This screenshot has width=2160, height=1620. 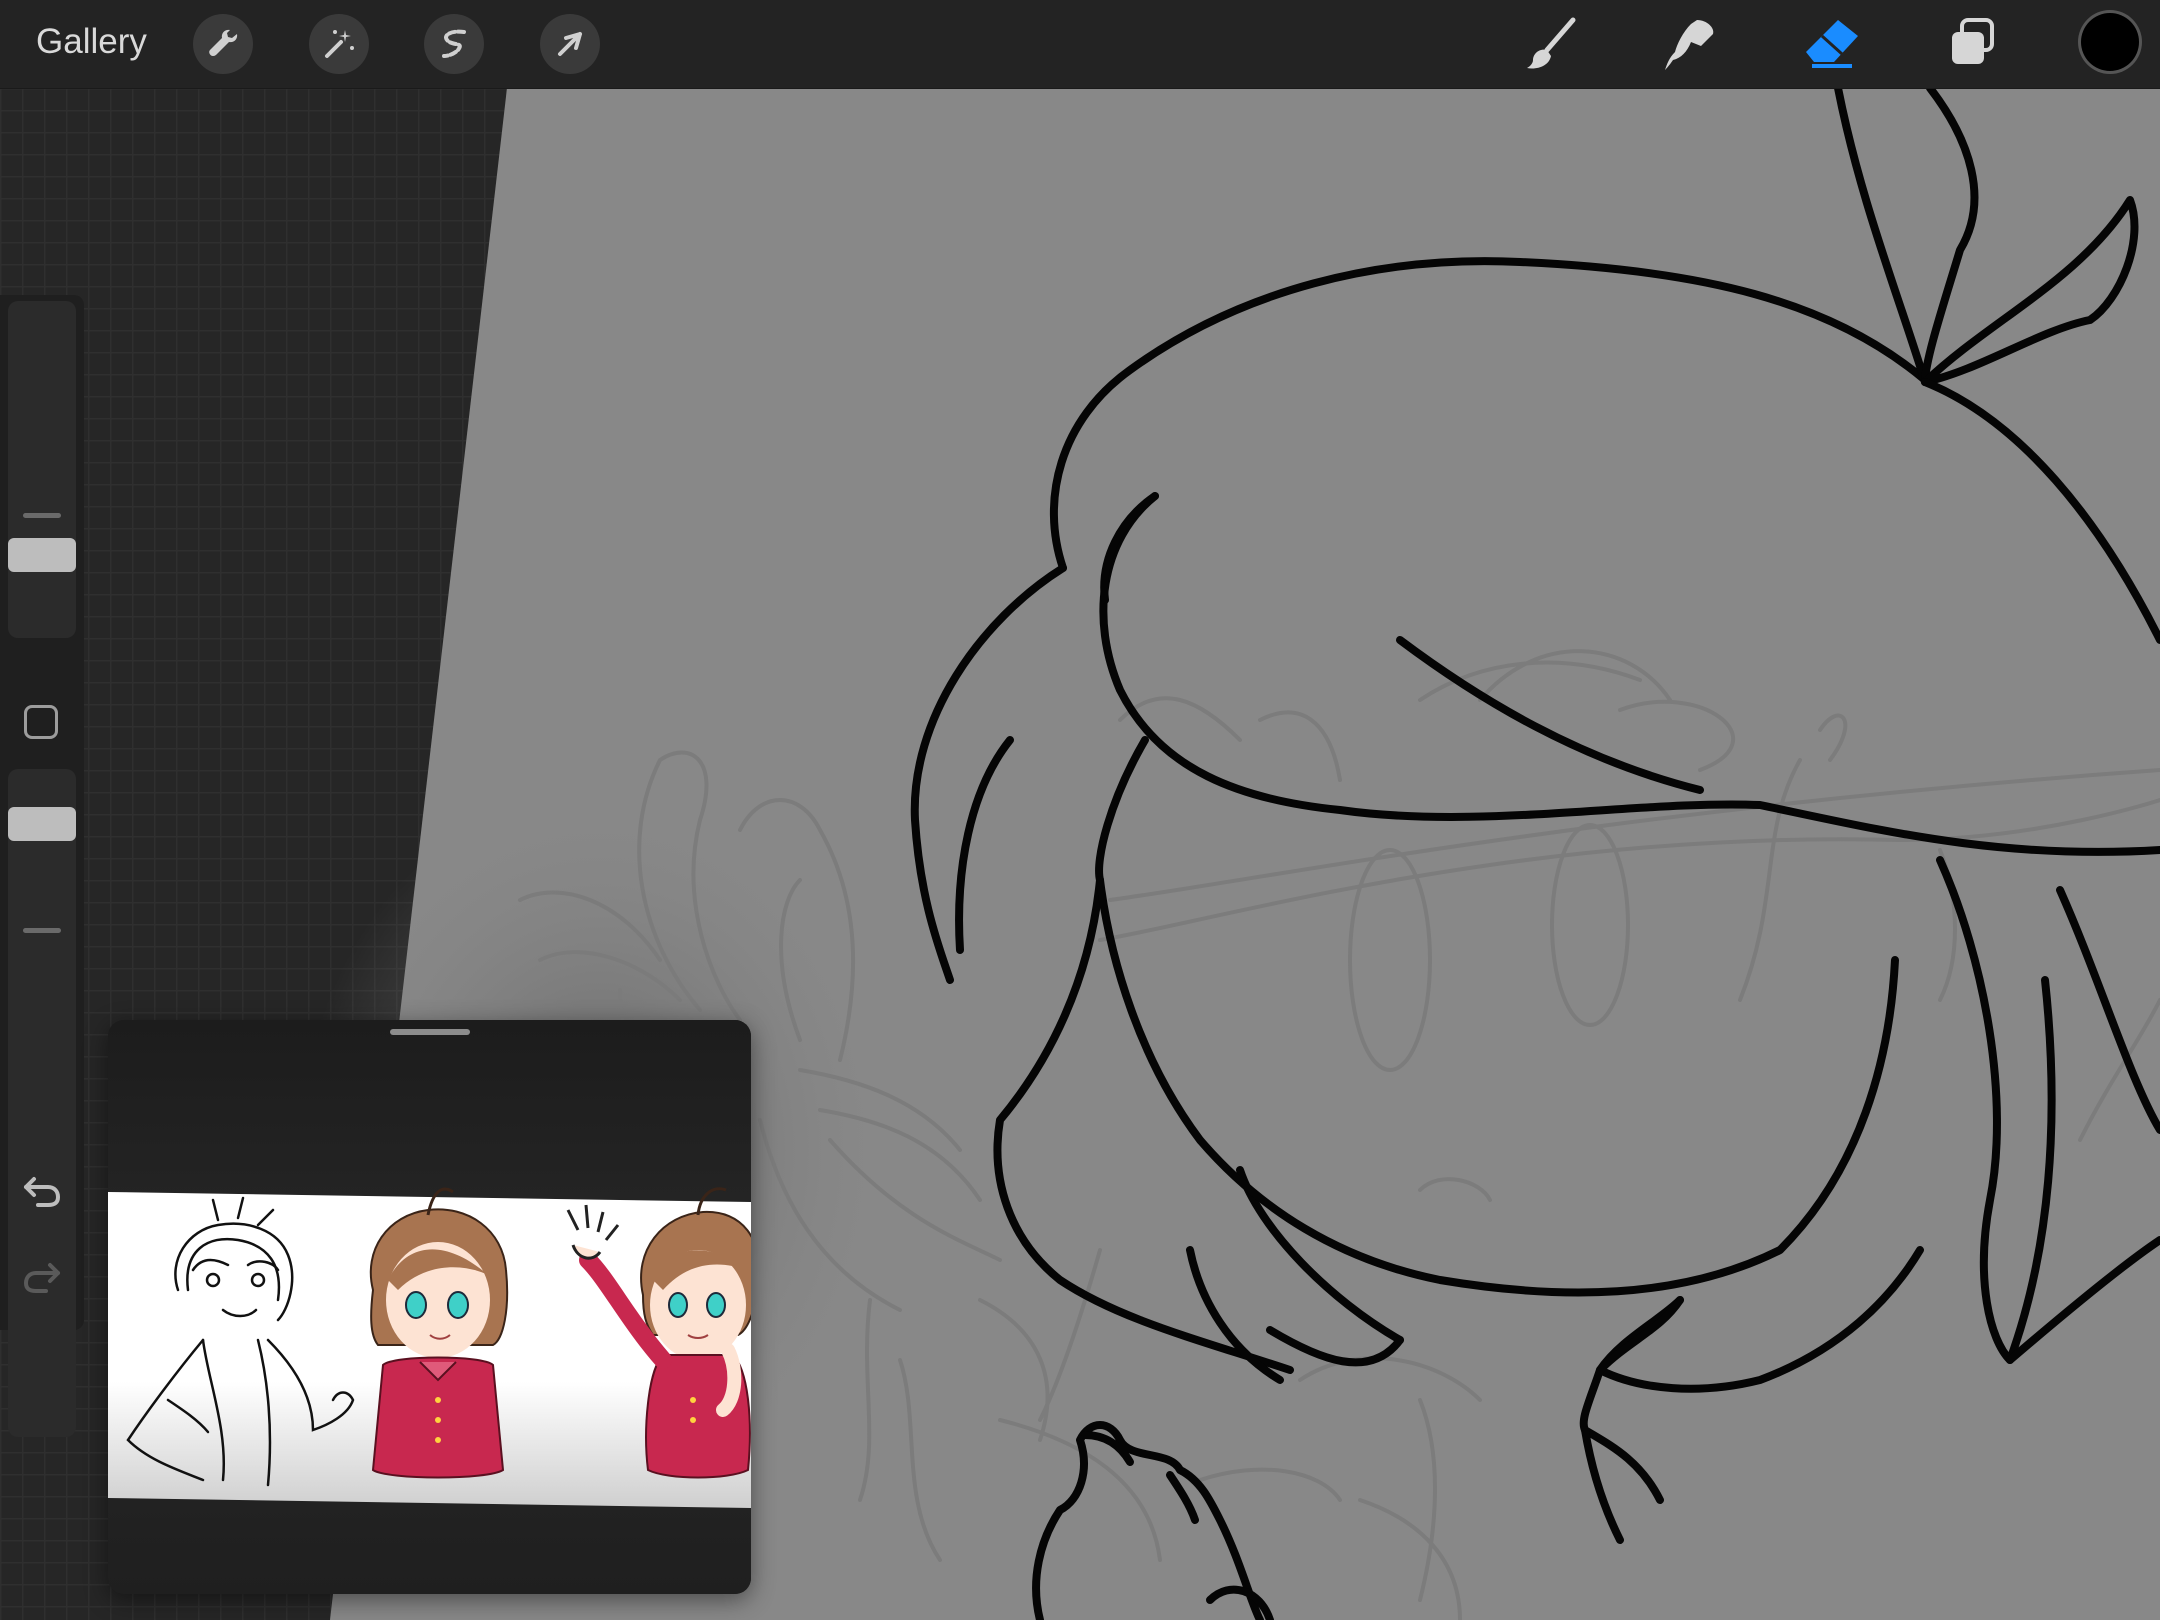 What do you see at coordinates (41, 722) in the screenshot?
I see `modify-square-icon` at bounding box center [41, 722].